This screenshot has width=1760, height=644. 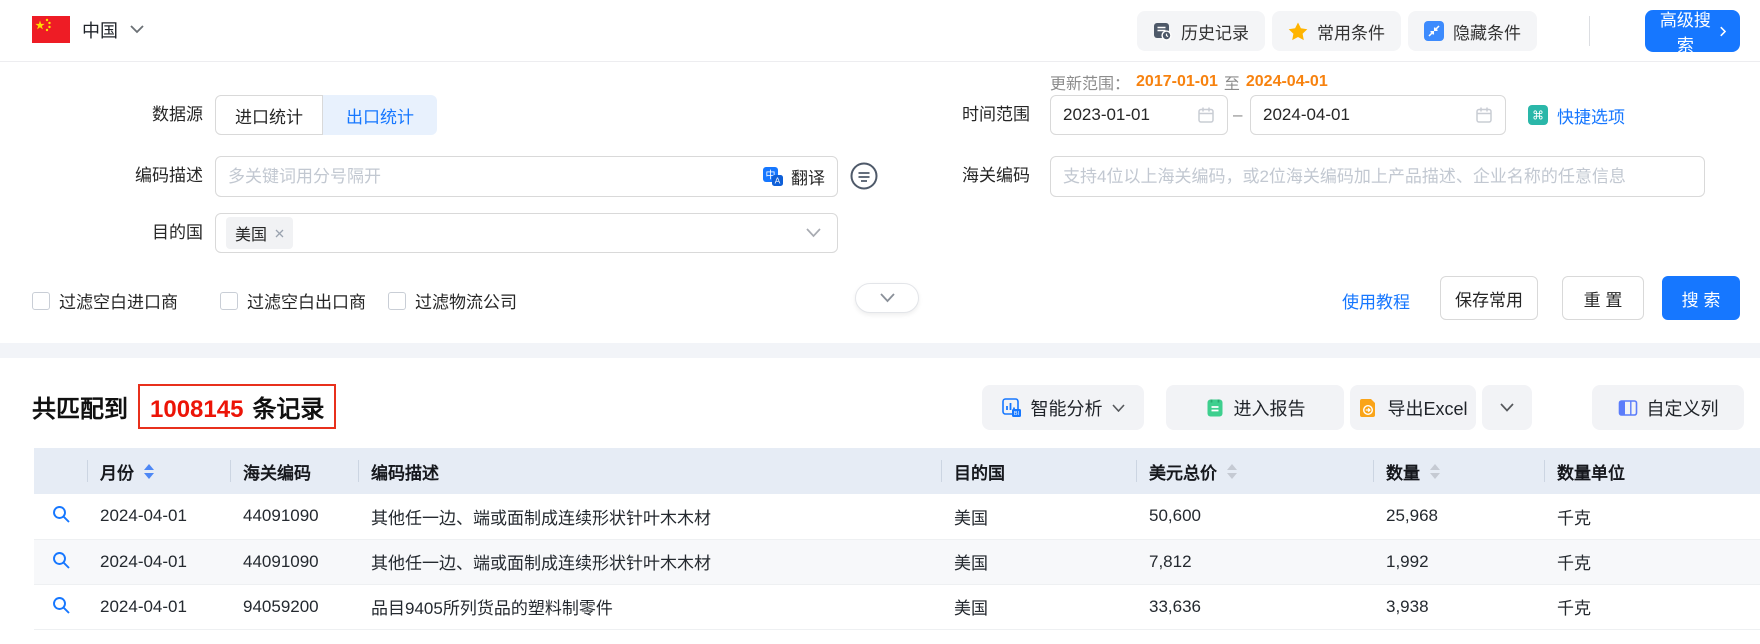 What do you see at coordinates (295, 562) in the screenshot?
I see `cell-hs-code: 44091090` at bounding box center [295, 562].